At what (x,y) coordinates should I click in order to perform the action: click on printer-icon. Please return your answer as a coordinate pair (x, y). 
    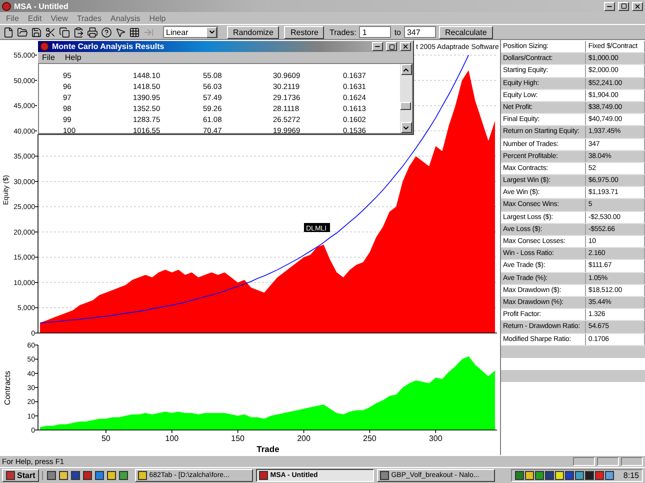
    Looking at the image, I should click on (92, 32).